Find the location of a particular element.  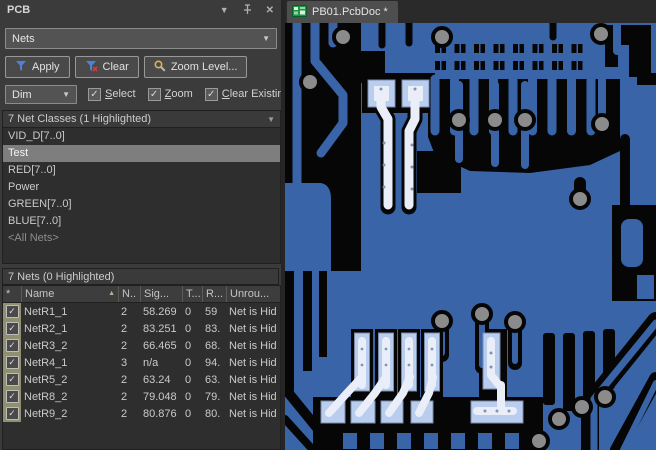

panel-mode-value: Nets is located at coordinates (23, 38).